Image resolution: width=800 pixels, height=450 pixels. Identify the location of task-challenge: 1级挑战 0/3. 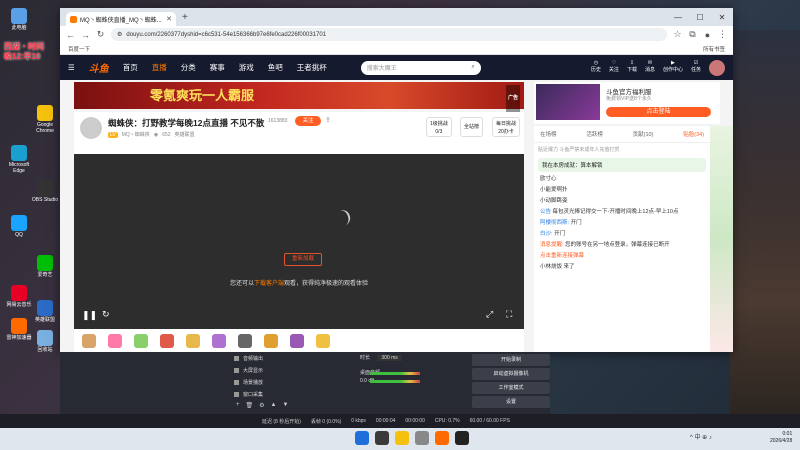
(439, 127).